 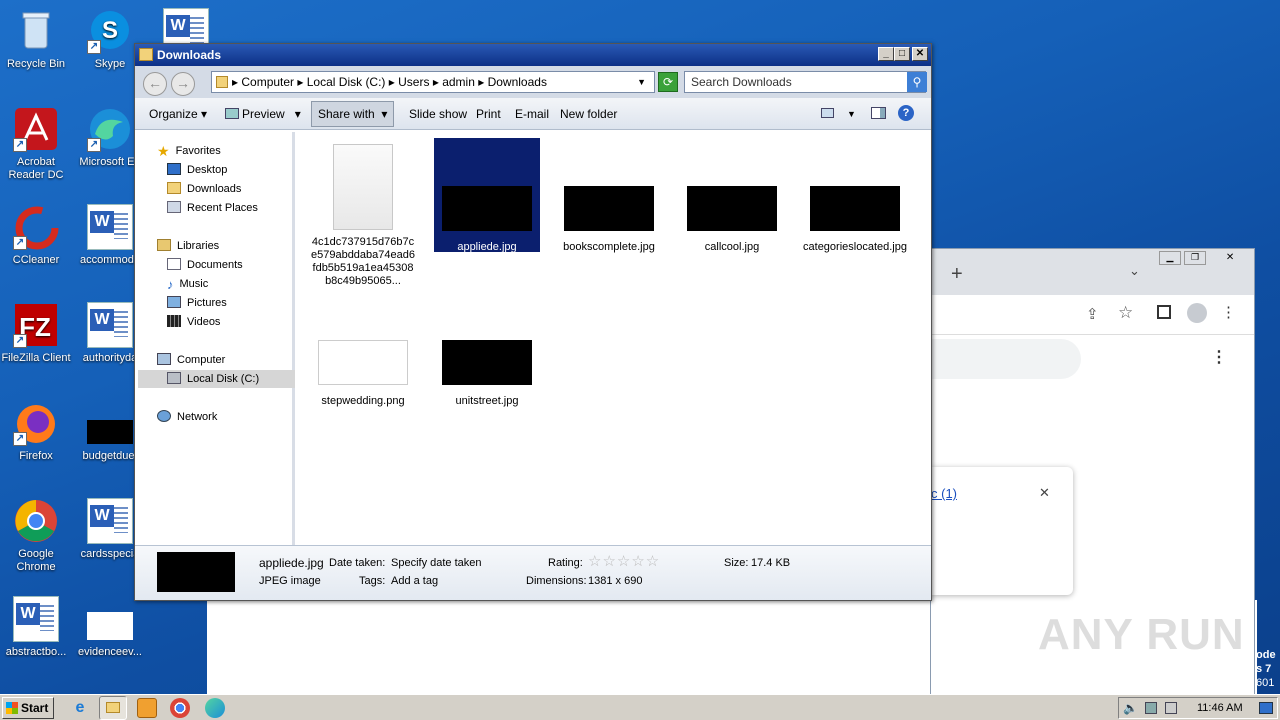 What do you see at coordinates (180, 708) in the screenshot?
I see `chrome-taskbar-icon` at bounding box center [180, 708].